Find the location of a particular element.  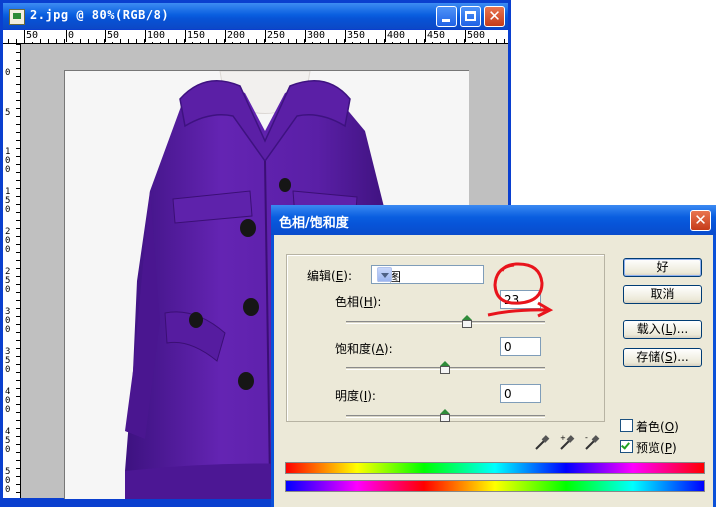

edit-label: 编辑(E): is located at coordinates (329, 275).